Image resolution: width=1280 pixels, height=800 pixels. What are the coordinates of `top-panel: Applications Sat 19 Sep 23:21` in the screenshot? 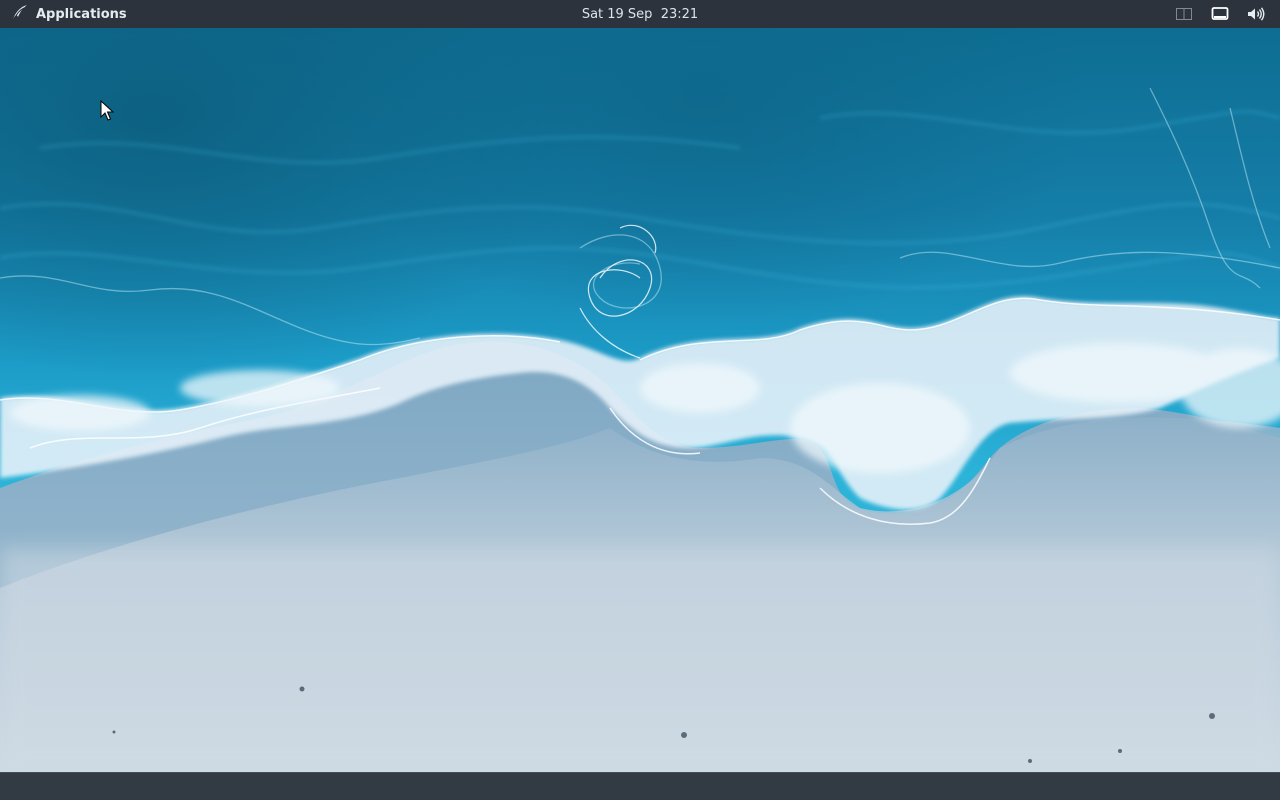 It's located at (640, 14).